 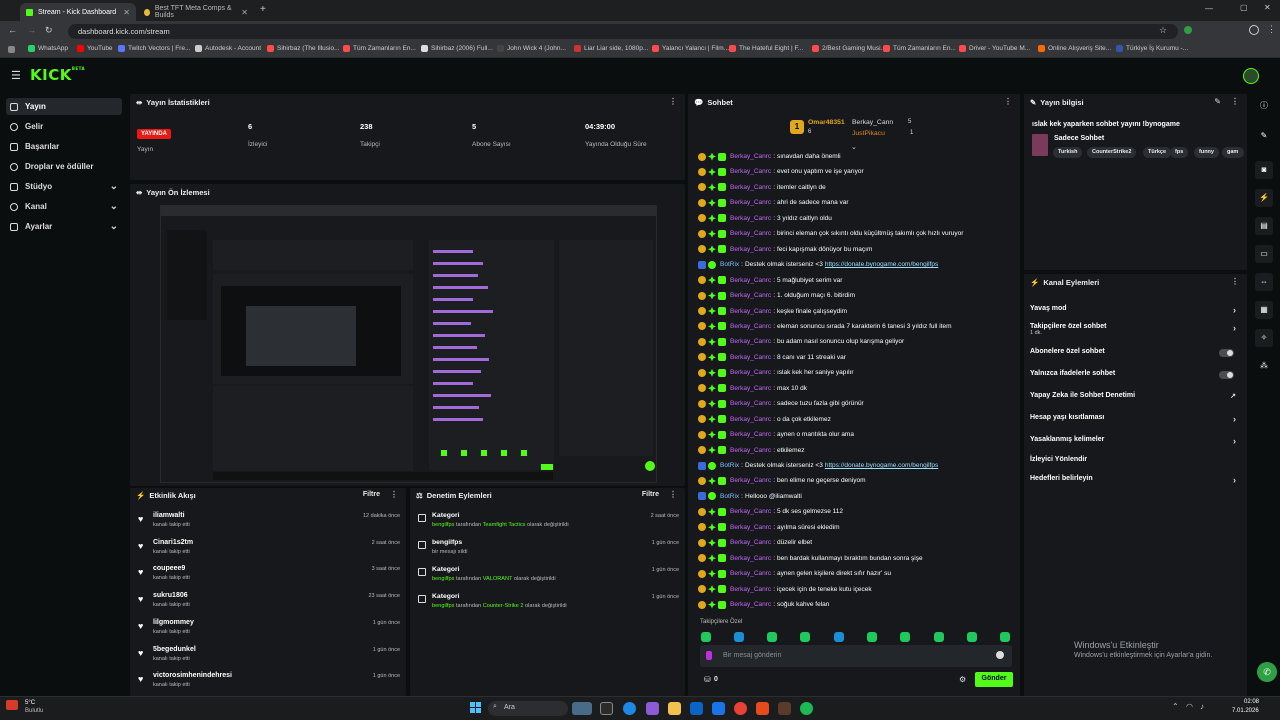 What do you see at coordinates (1251, 76) in the screenshot?
I see `user-avatar` at bounding box center [1251, 76].